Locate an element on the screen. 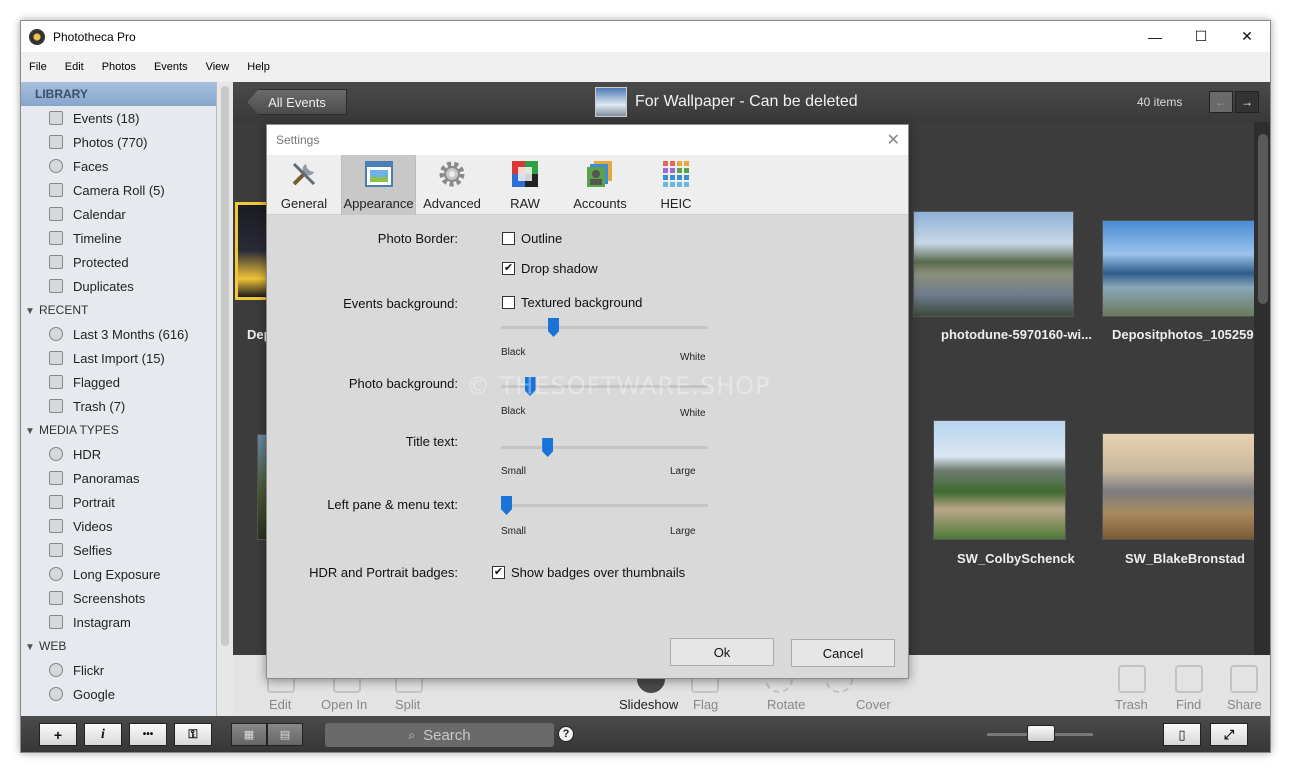  tab-label: Advanced is located at coordinates (452, 203).